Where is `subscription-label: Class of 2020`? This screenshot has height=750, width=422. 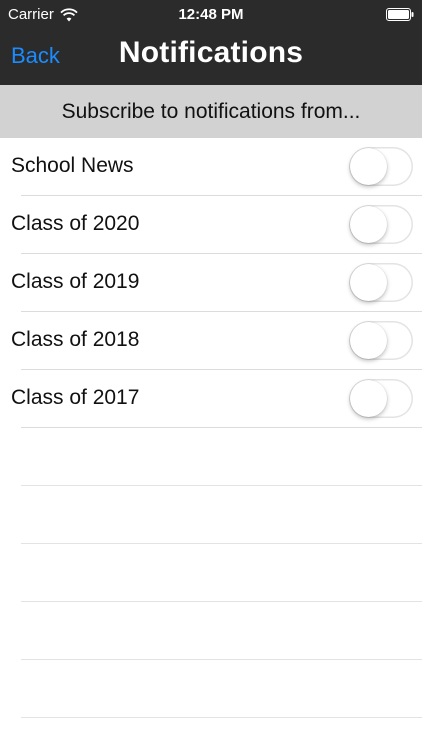
subscription-label: Class of 2020 is located at coordinates (75, 223).